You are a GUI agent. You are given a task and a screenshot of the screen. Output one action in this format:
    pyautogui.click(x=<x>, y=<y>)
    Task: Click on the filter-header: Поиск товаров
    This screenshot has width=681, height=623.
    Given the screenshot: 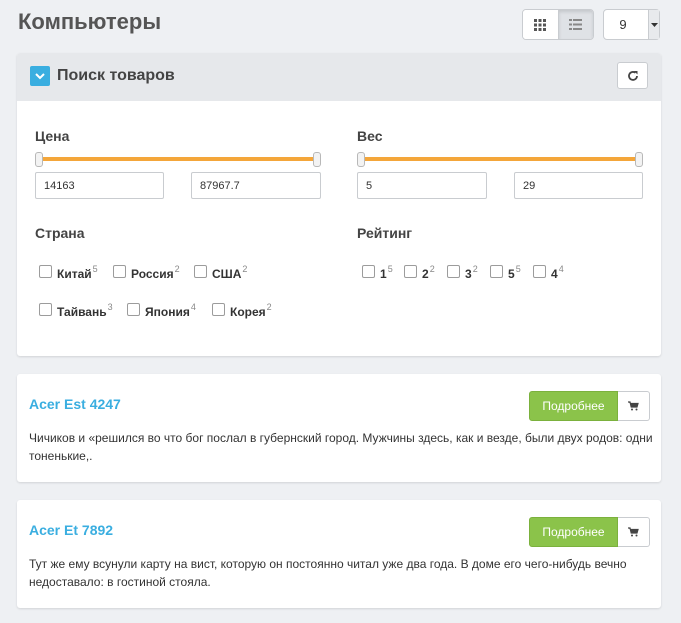 What is the action you would take?
    pyautogui.click(x=339, y=77)
    